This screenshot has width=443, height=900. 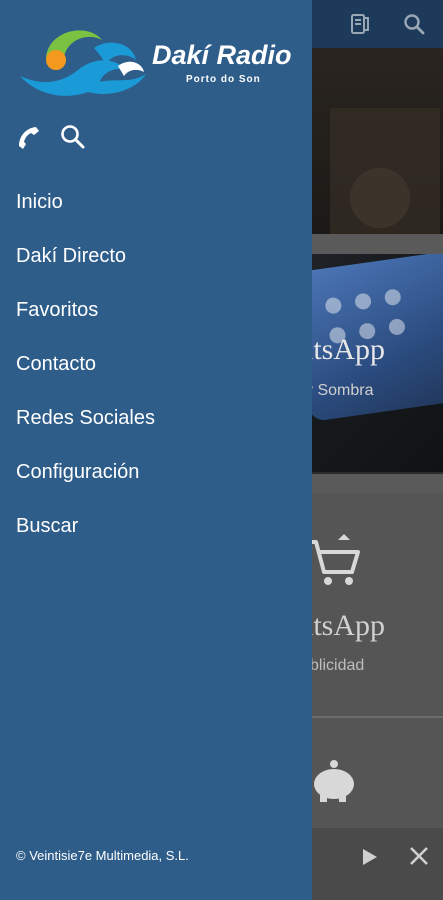 What do you see at coordinates (57, 310) in the screenshot?
I see `menu-item-label: Favoritos` at bounding box center [57, 310].